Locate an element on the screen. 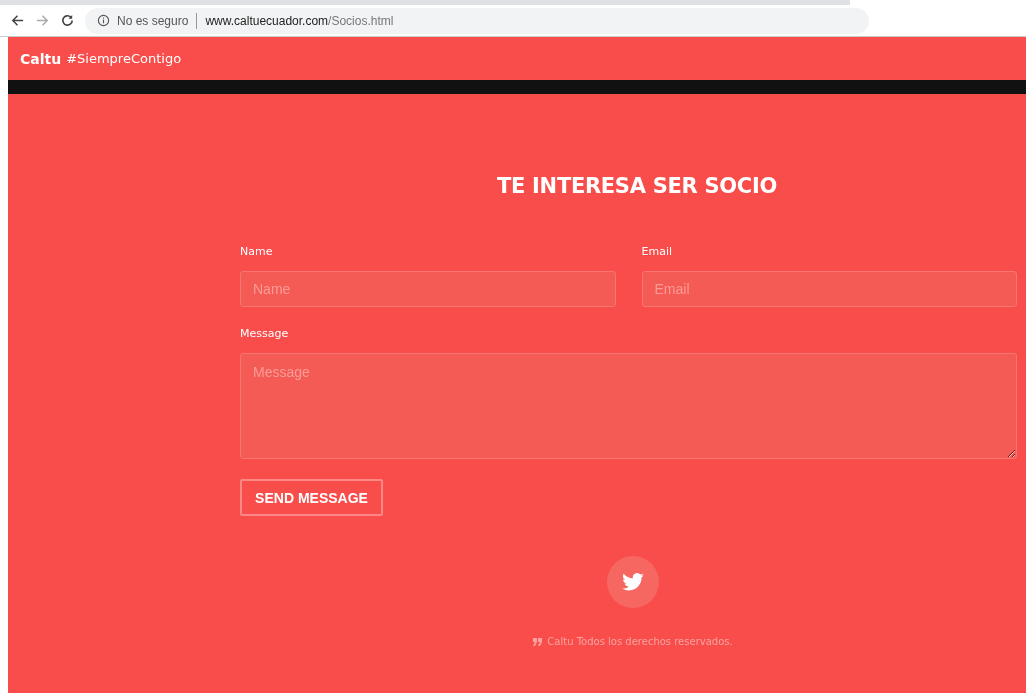  twitter-button is located at coordinates (633, 582).